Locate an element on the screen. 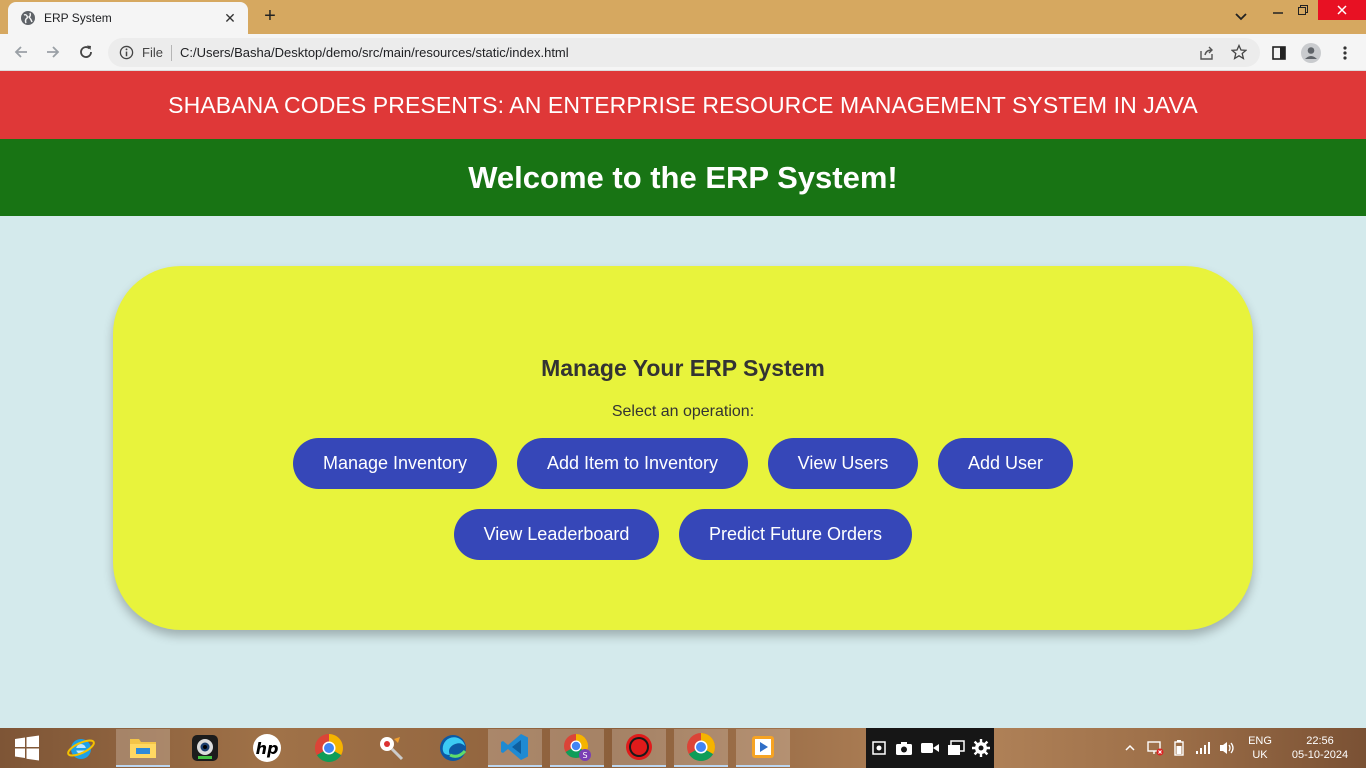 This screenshot has height=768, width=1366. paint-tool-icon is located at coordinates (391, 748).